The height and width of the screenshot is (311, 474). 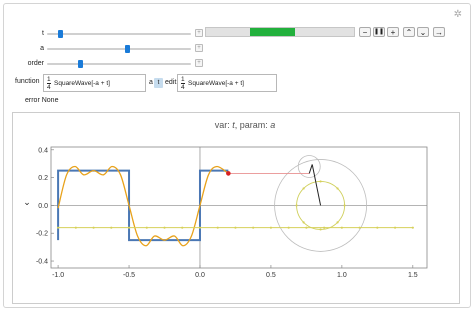 What do you see at coordinates (365, 32) in the screenshot?
I see `step-back-button: −` at bounding box center [365, 32].